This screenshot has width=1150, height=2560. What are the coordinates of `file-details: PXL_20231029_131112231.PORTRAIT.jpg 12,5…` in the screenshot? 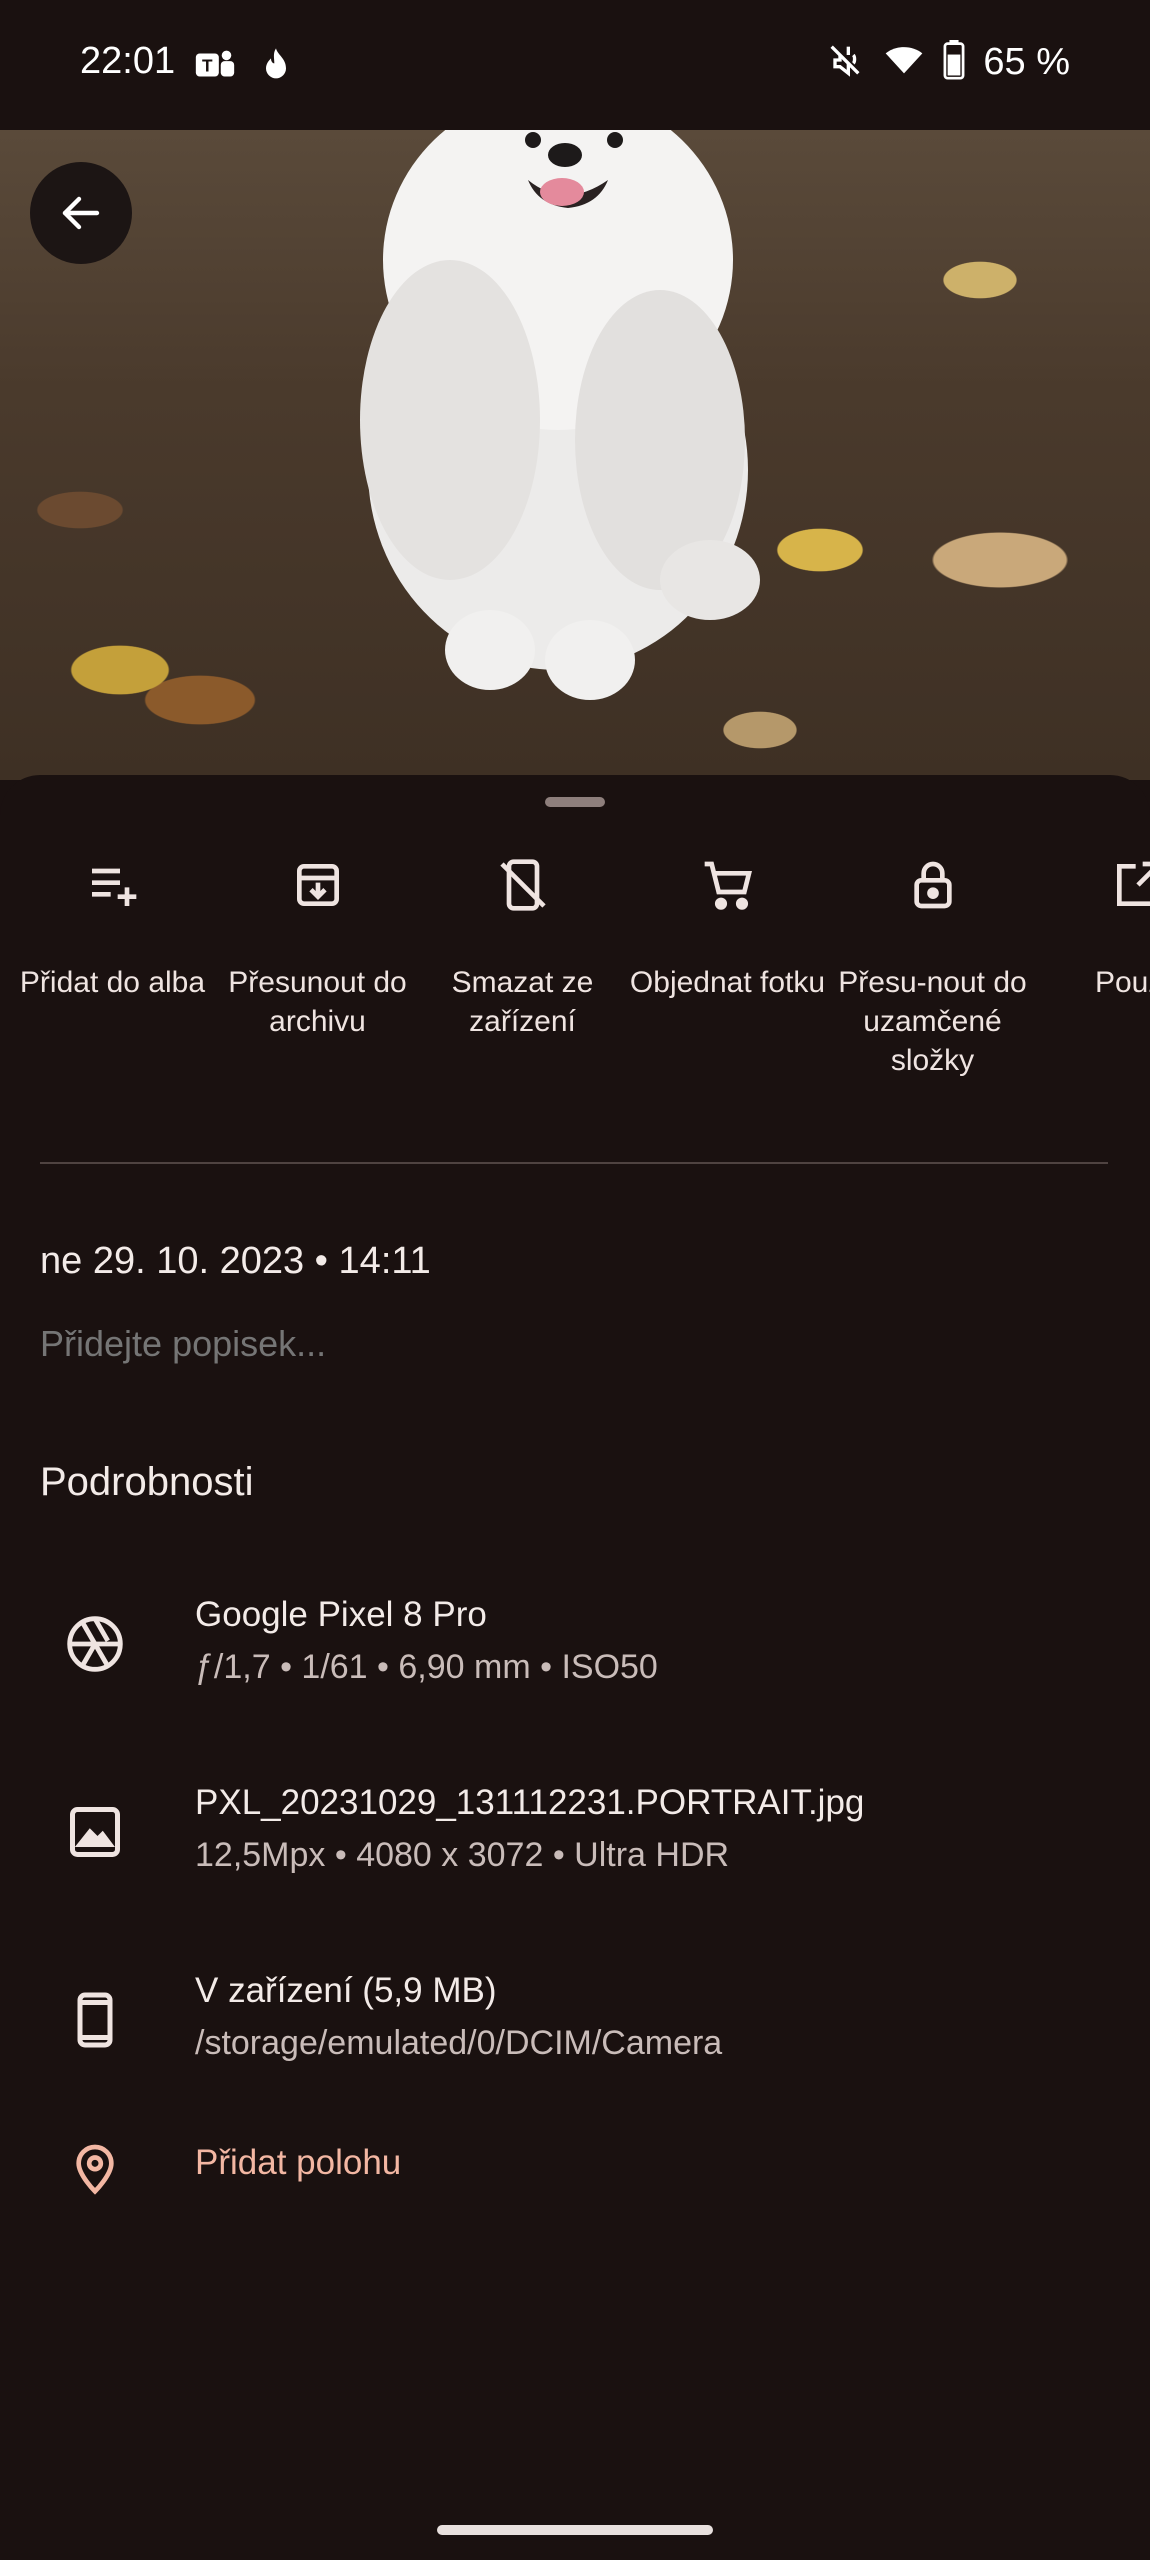 It's located at (575, 1843).